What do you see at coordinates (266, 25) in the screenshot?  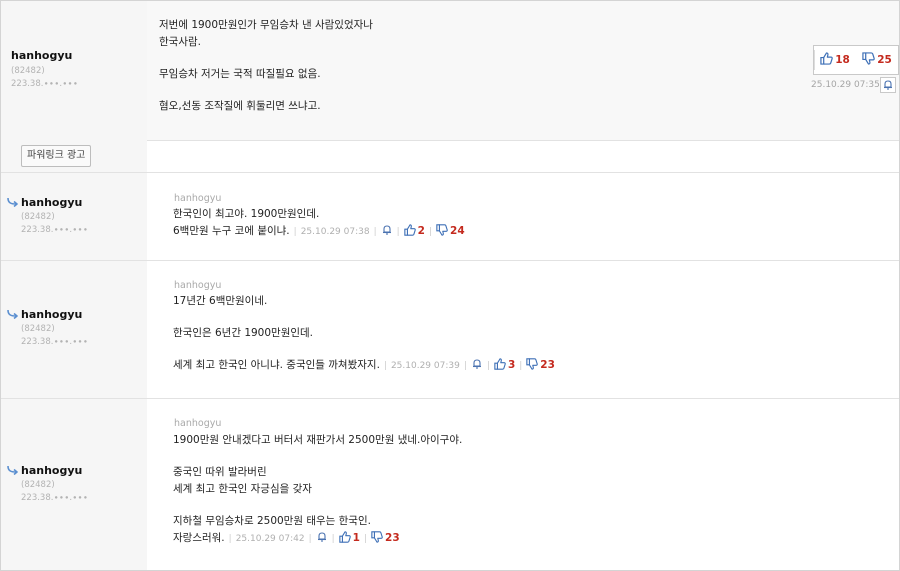 I see `comment-line: 저번에 1900만원인가 무임승차 낸 사람있었자나` at bounding box center [266, 25].